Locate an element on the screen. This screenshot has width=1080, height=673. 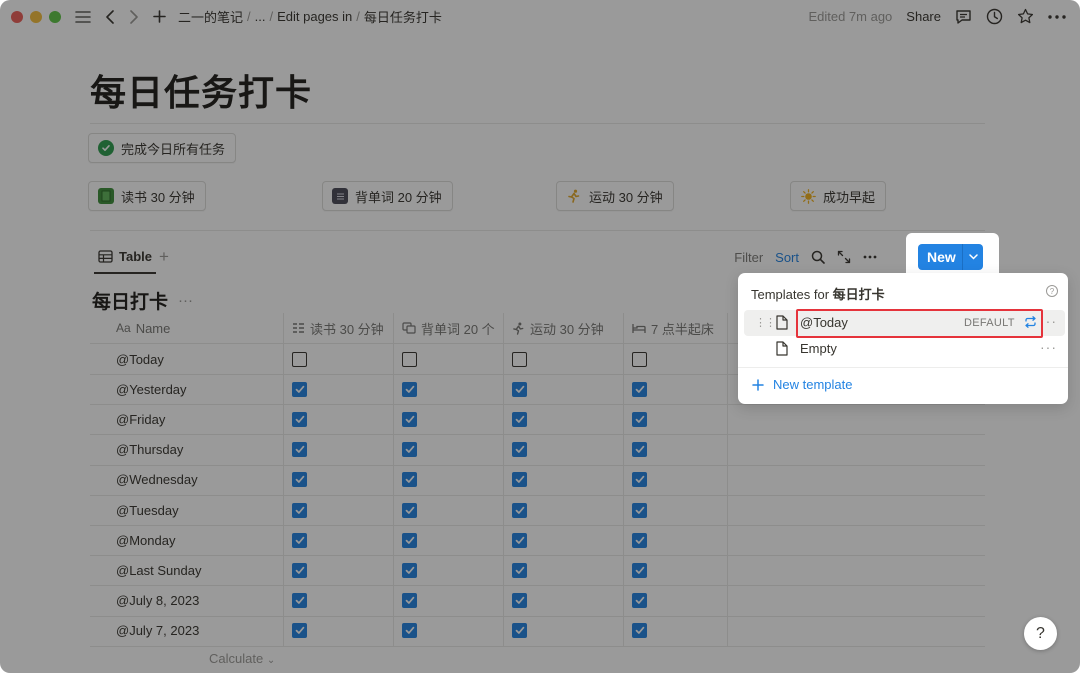
database-more-icon: ··· is located at coordinates (185, 300).